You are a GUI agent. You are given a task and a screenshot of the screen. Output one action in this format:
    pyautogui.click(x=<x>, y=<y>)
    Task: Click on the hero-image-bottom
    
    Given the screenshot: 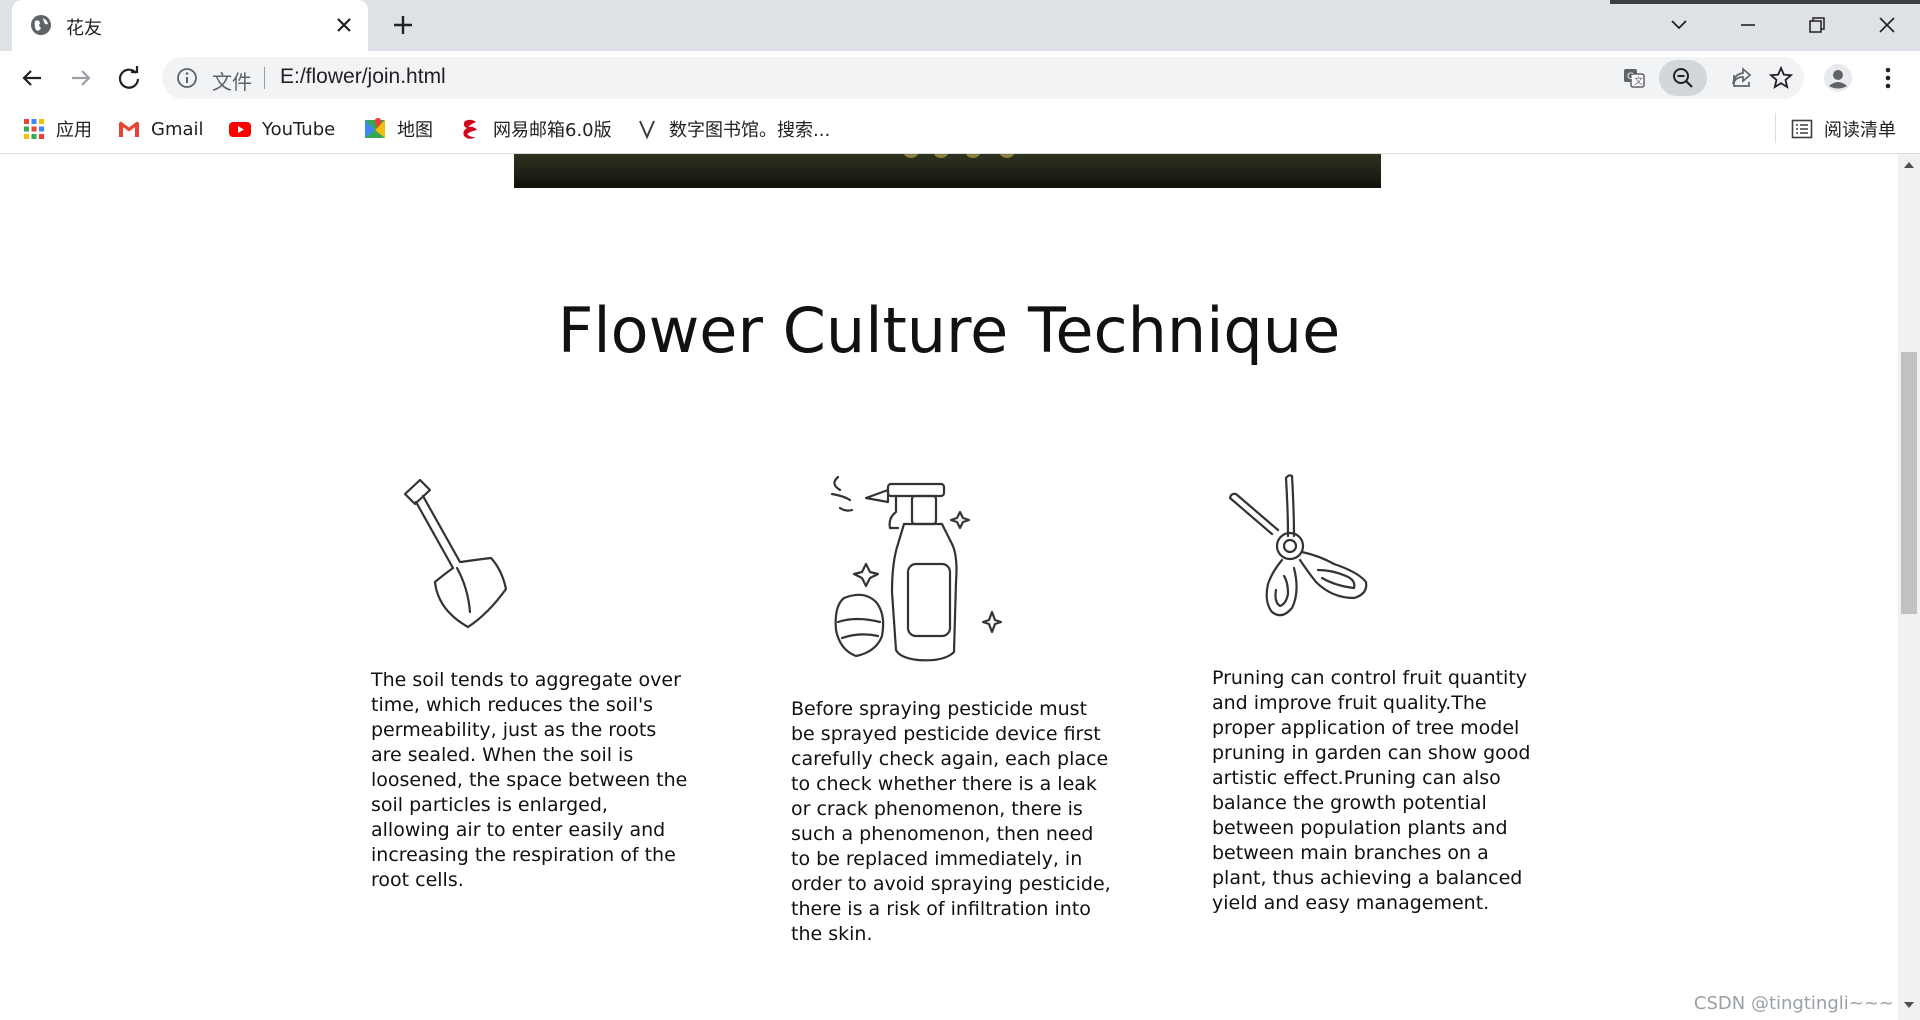 What is the action you would take?
    pyautogui.click(x=947, y=171)
    